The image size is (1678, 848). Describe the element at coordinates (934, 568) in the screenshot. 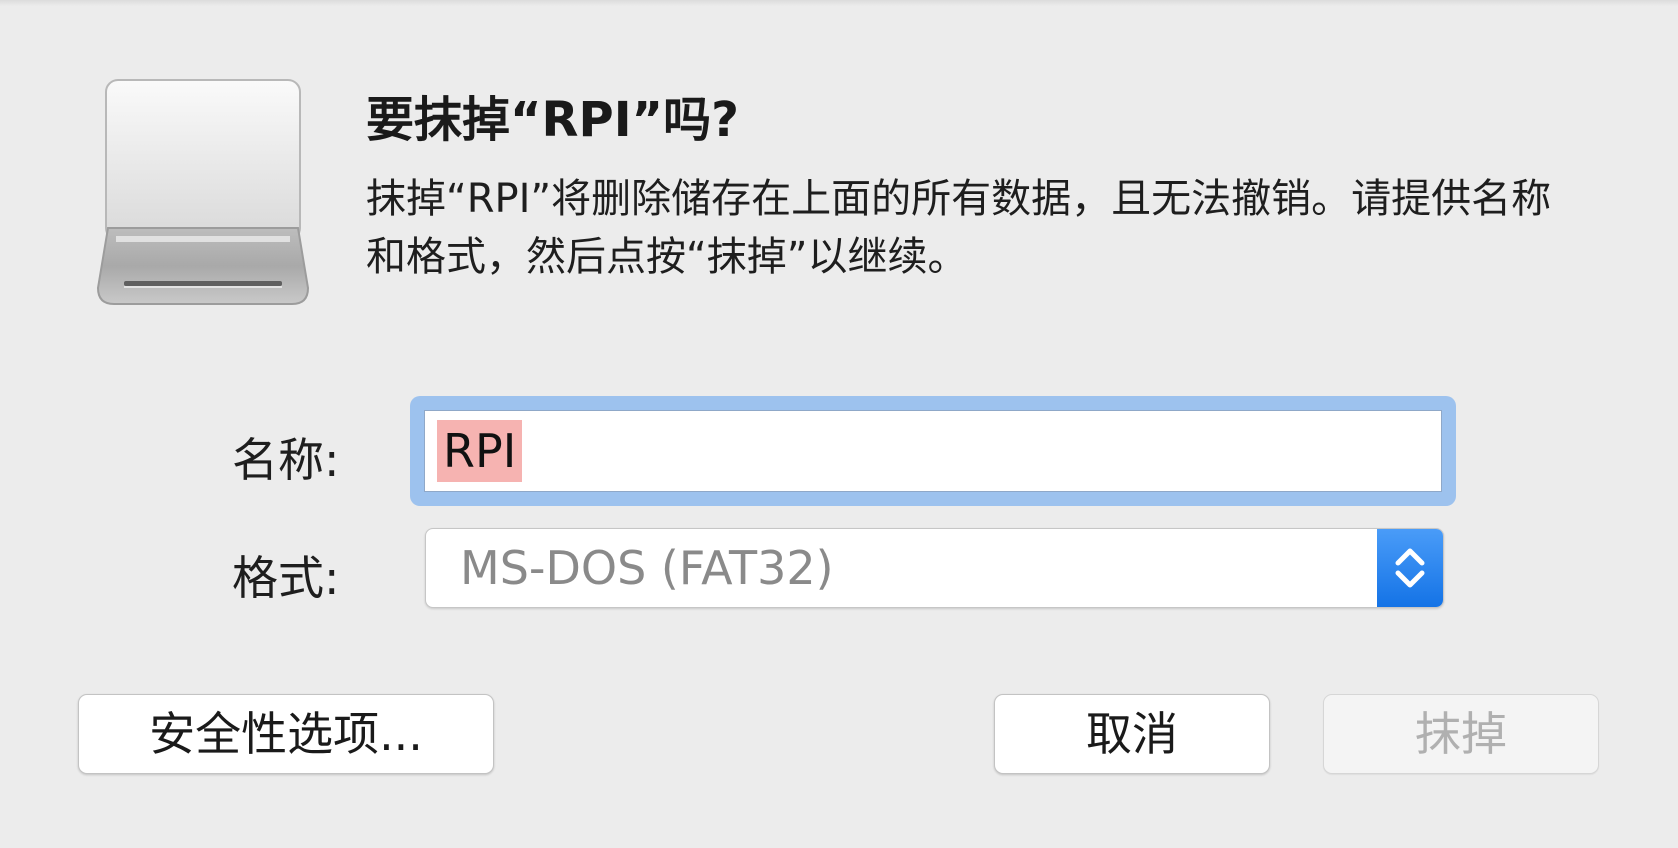

I see `format-select: MS-DOS (FAT32)` at that location.